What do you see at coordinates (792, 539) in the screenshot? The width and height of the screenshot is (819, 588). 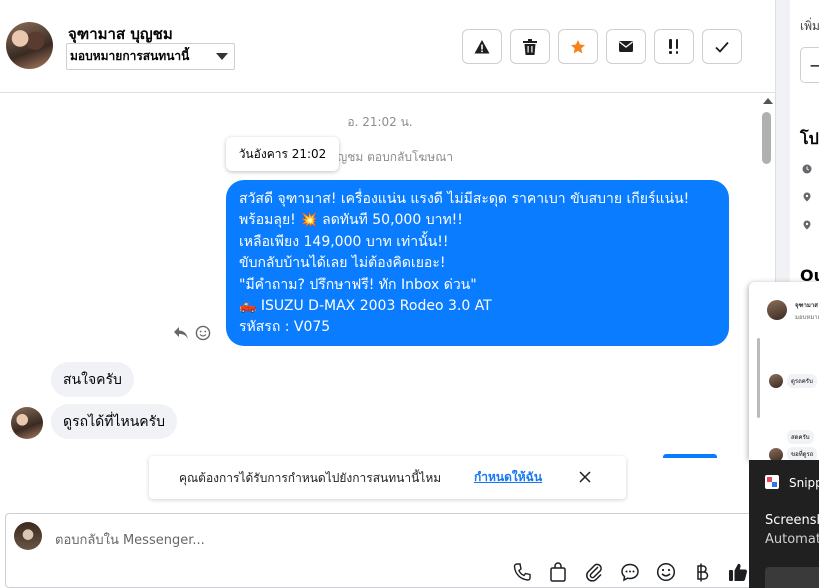 I see `toast-subtitle: Automat` at bounding box center [792, 539].